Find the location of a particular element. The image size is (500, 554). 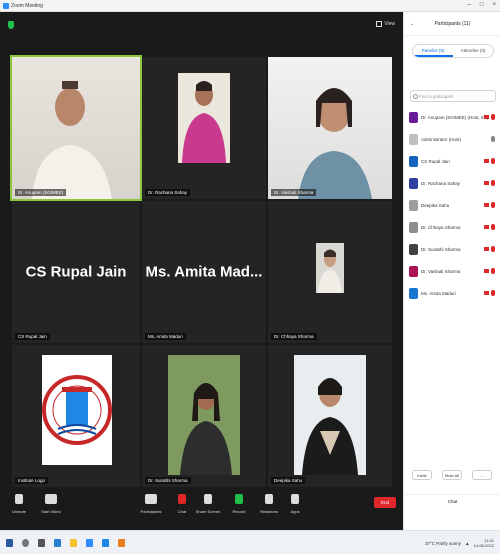

participants-label: Participants is located at coordinates (151, 511).